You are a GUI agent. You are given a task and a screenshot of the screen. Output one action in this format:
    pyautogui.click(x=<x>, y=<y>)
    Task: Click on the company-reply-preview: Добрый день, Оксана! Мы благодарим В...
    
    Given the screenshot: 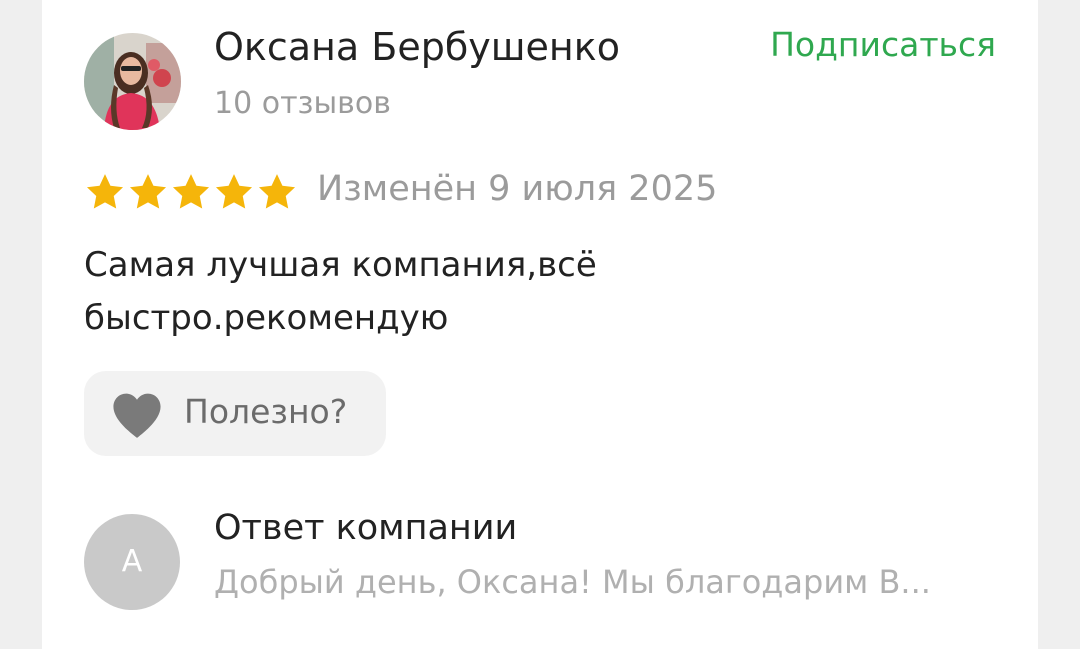 What is the action you would take?
    pyautogui.click(x=606, y=582)
    